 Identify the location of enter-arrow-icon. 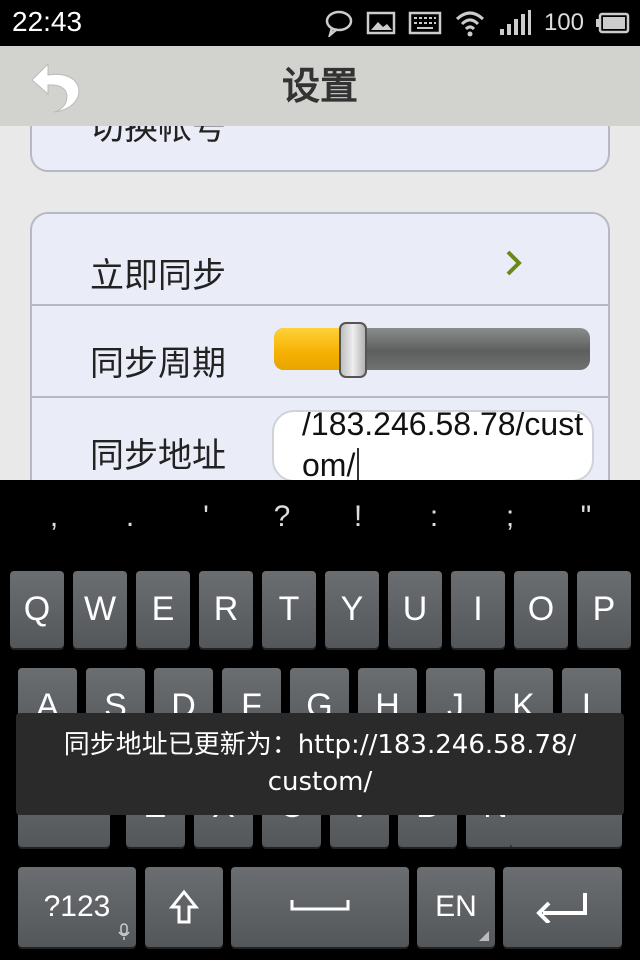
(561, 908).